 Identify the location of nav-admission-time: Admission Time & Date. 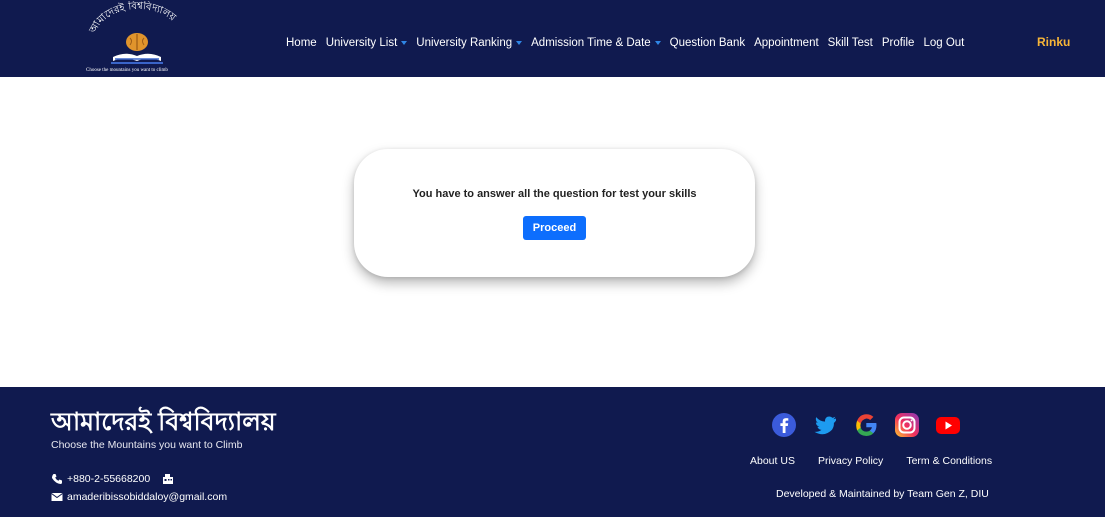
(596, 43).